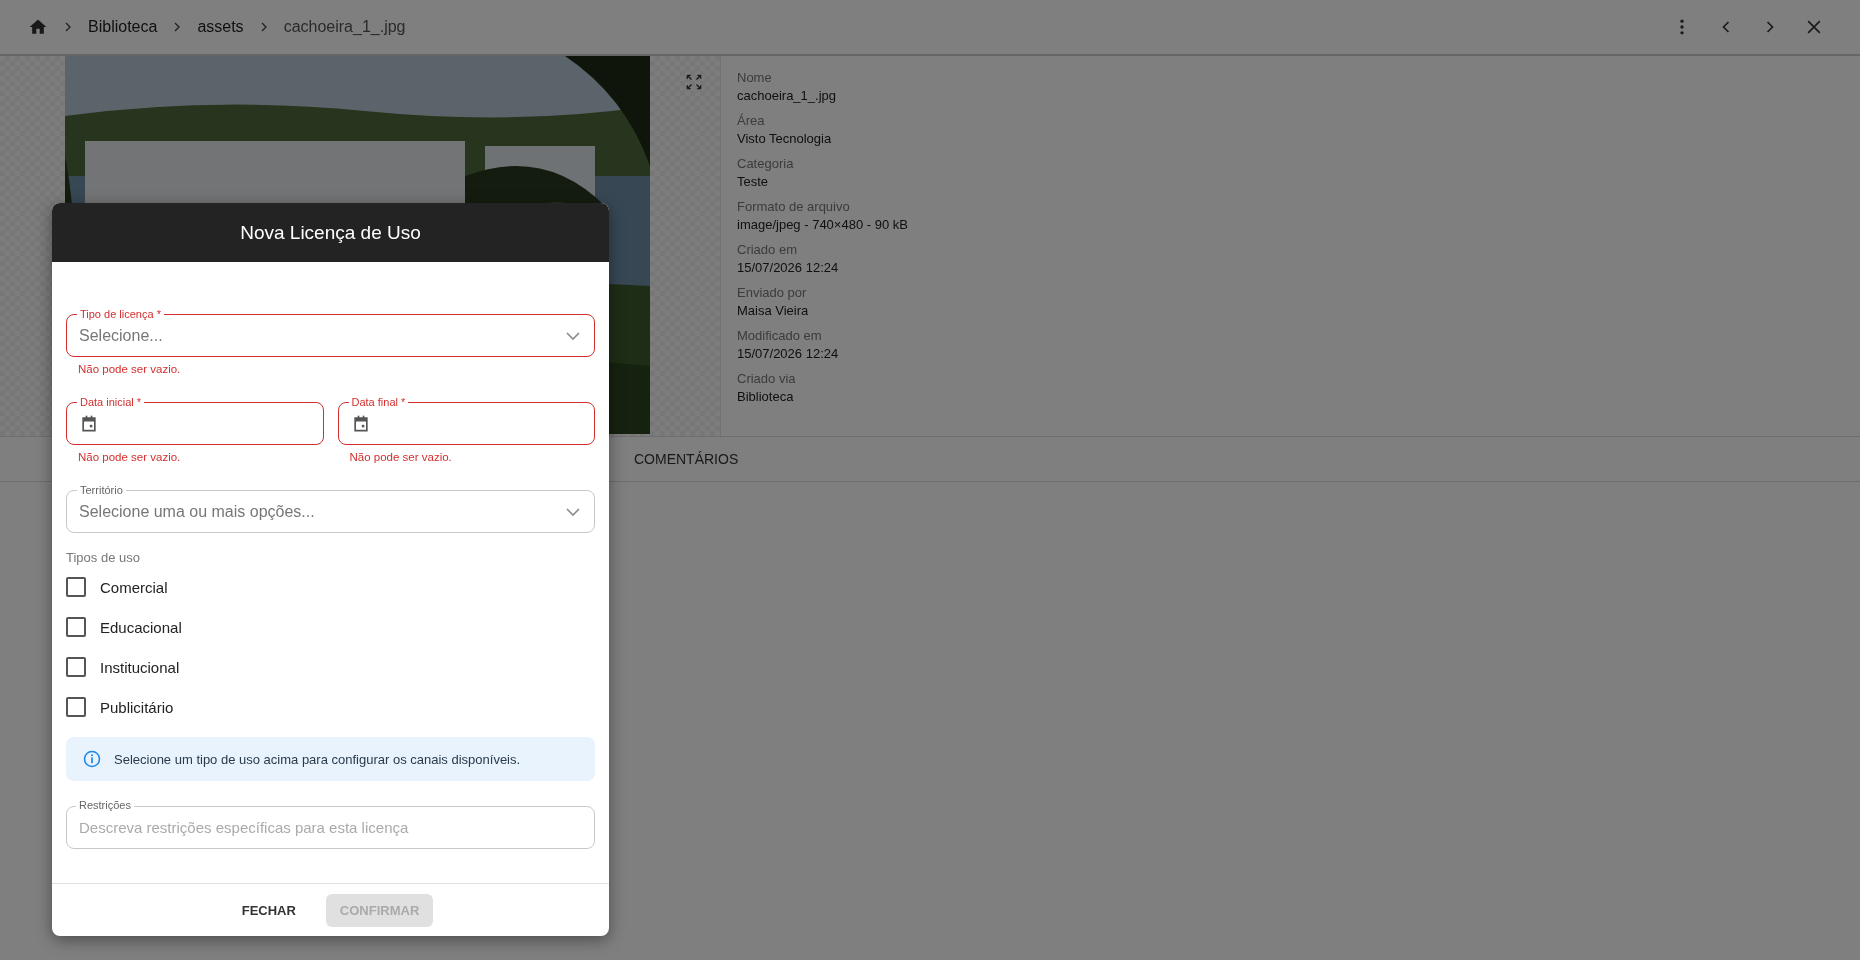 This screenshot has height=960, width=1860. What do you see at coordinates (686, 459) in the screenshot?
I see `tab: COMENTÁRIOS` at bounding box center [686, 459].